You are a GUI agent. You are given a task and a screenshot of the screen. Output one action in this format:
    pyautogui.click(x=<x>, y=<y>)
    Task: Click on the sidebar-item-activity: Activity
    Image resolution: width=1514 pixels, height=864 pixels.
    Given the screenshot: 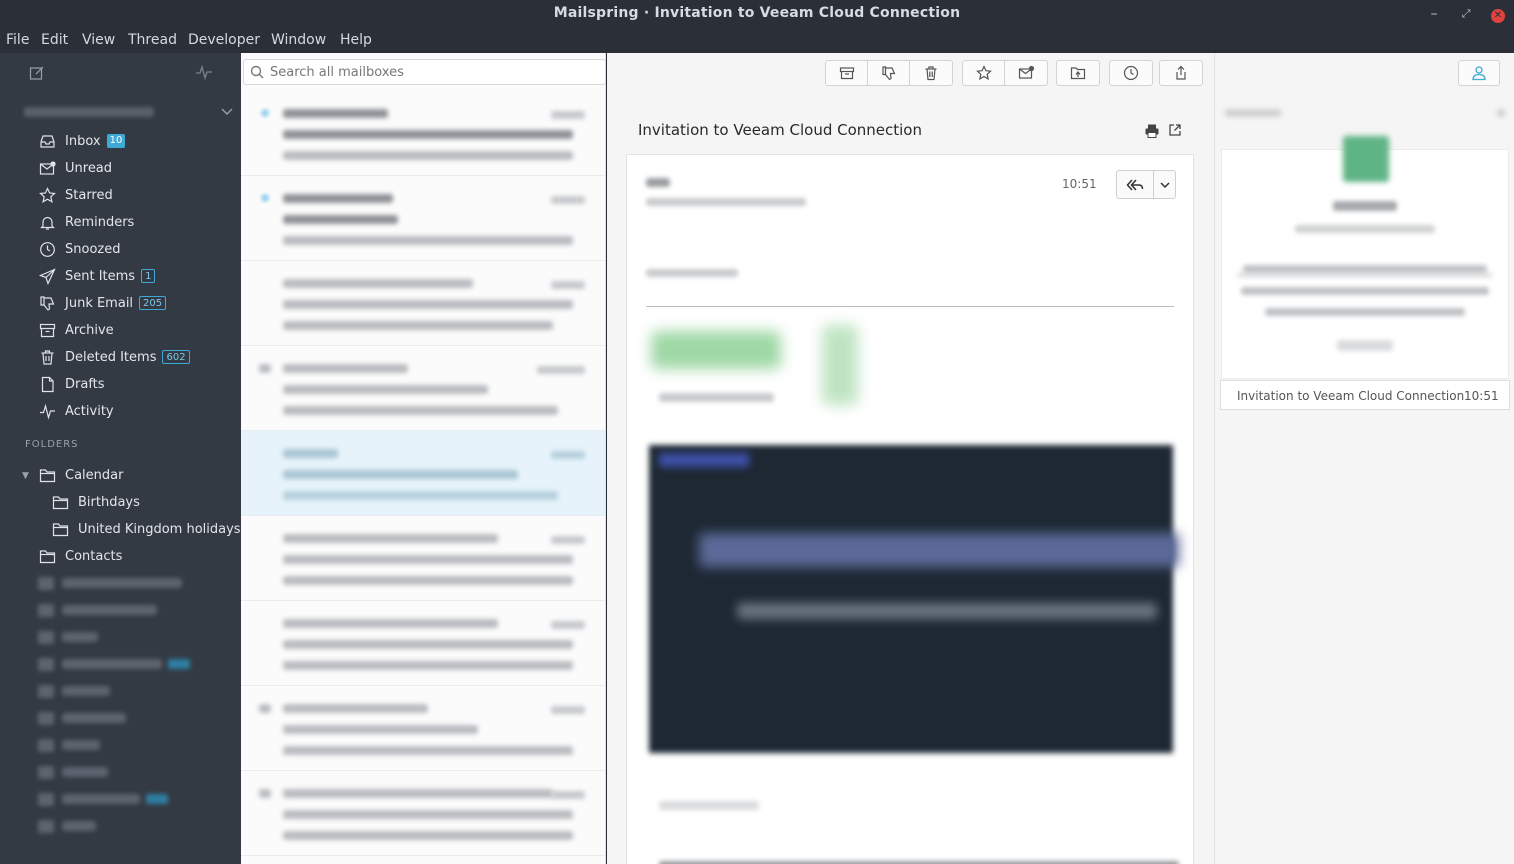 What is the action you would take?
    pyautogui.click(x=76, y=411)
    